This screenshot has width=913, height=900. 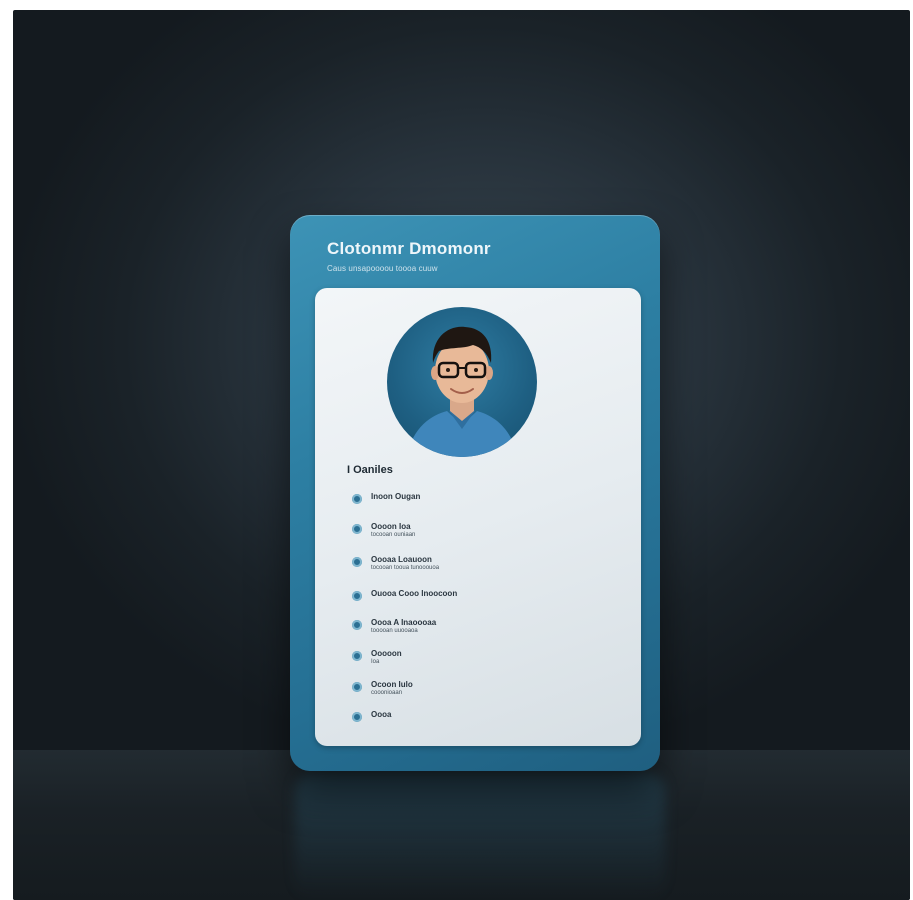 What do you see at coordinates (370, 470) in the screenshot?
I see `section-heading: I Oaniles` at bounding box center [370, 470].